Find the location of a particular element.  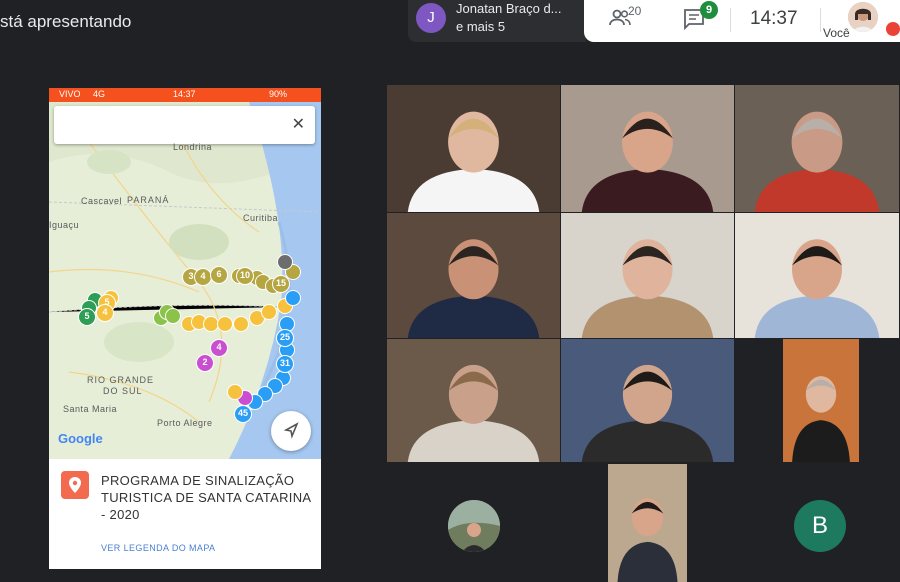

map-marker: 6 is located at coordinates (219, 275).